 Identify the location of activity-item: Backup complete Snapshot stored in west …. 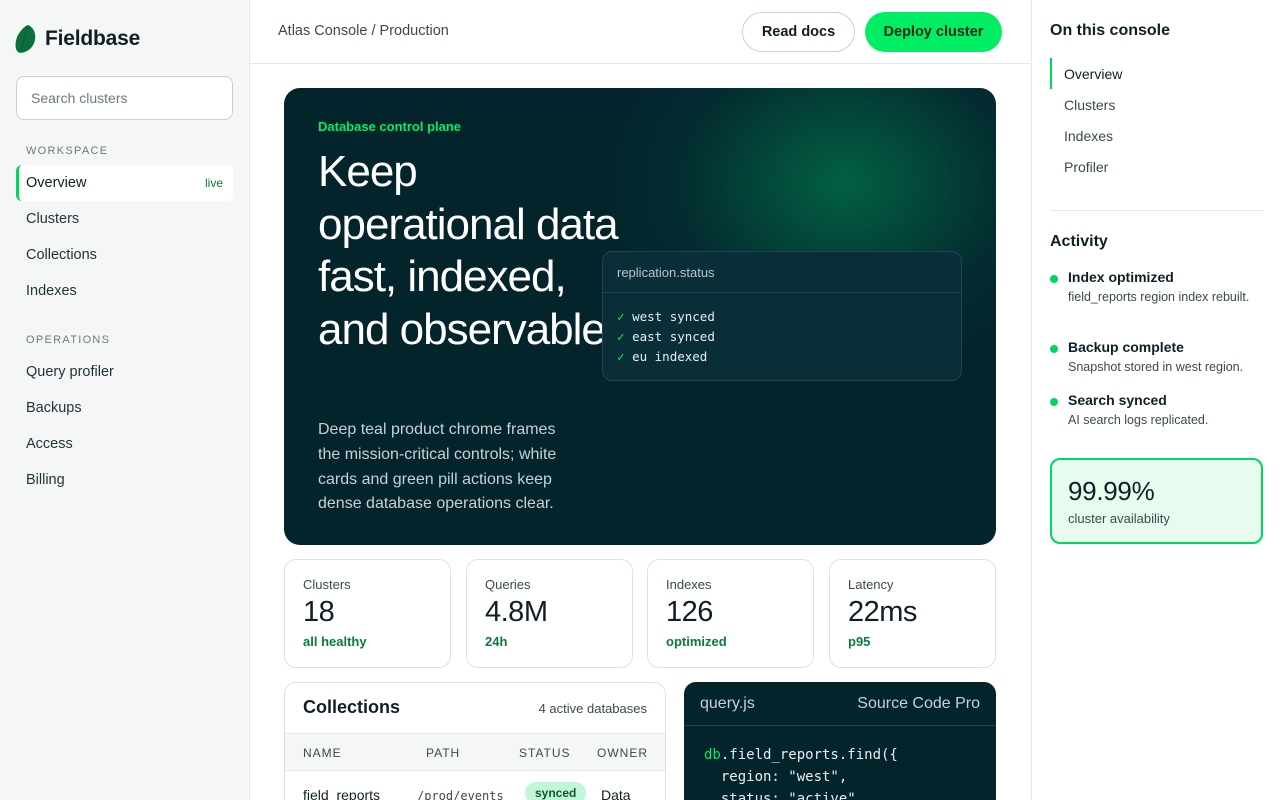
(1160, 358).